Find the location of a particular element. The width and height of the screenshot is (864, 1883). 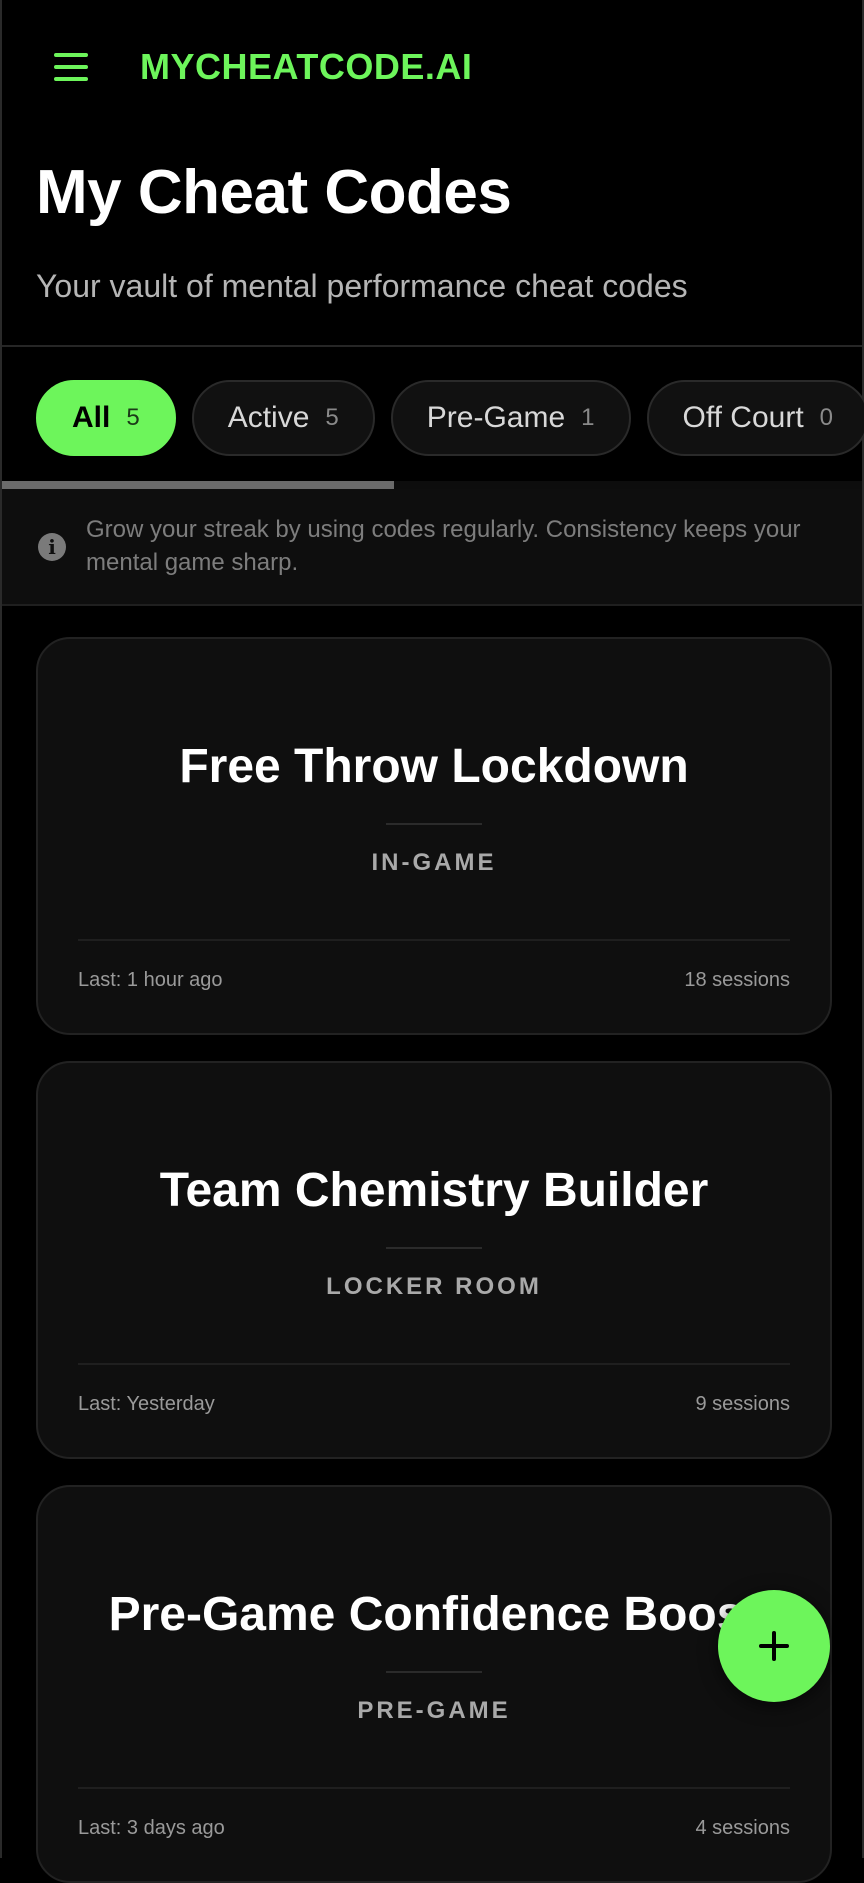

top-app-bar: MYCHEATCODE.AI is located at coordinates (432, 67).